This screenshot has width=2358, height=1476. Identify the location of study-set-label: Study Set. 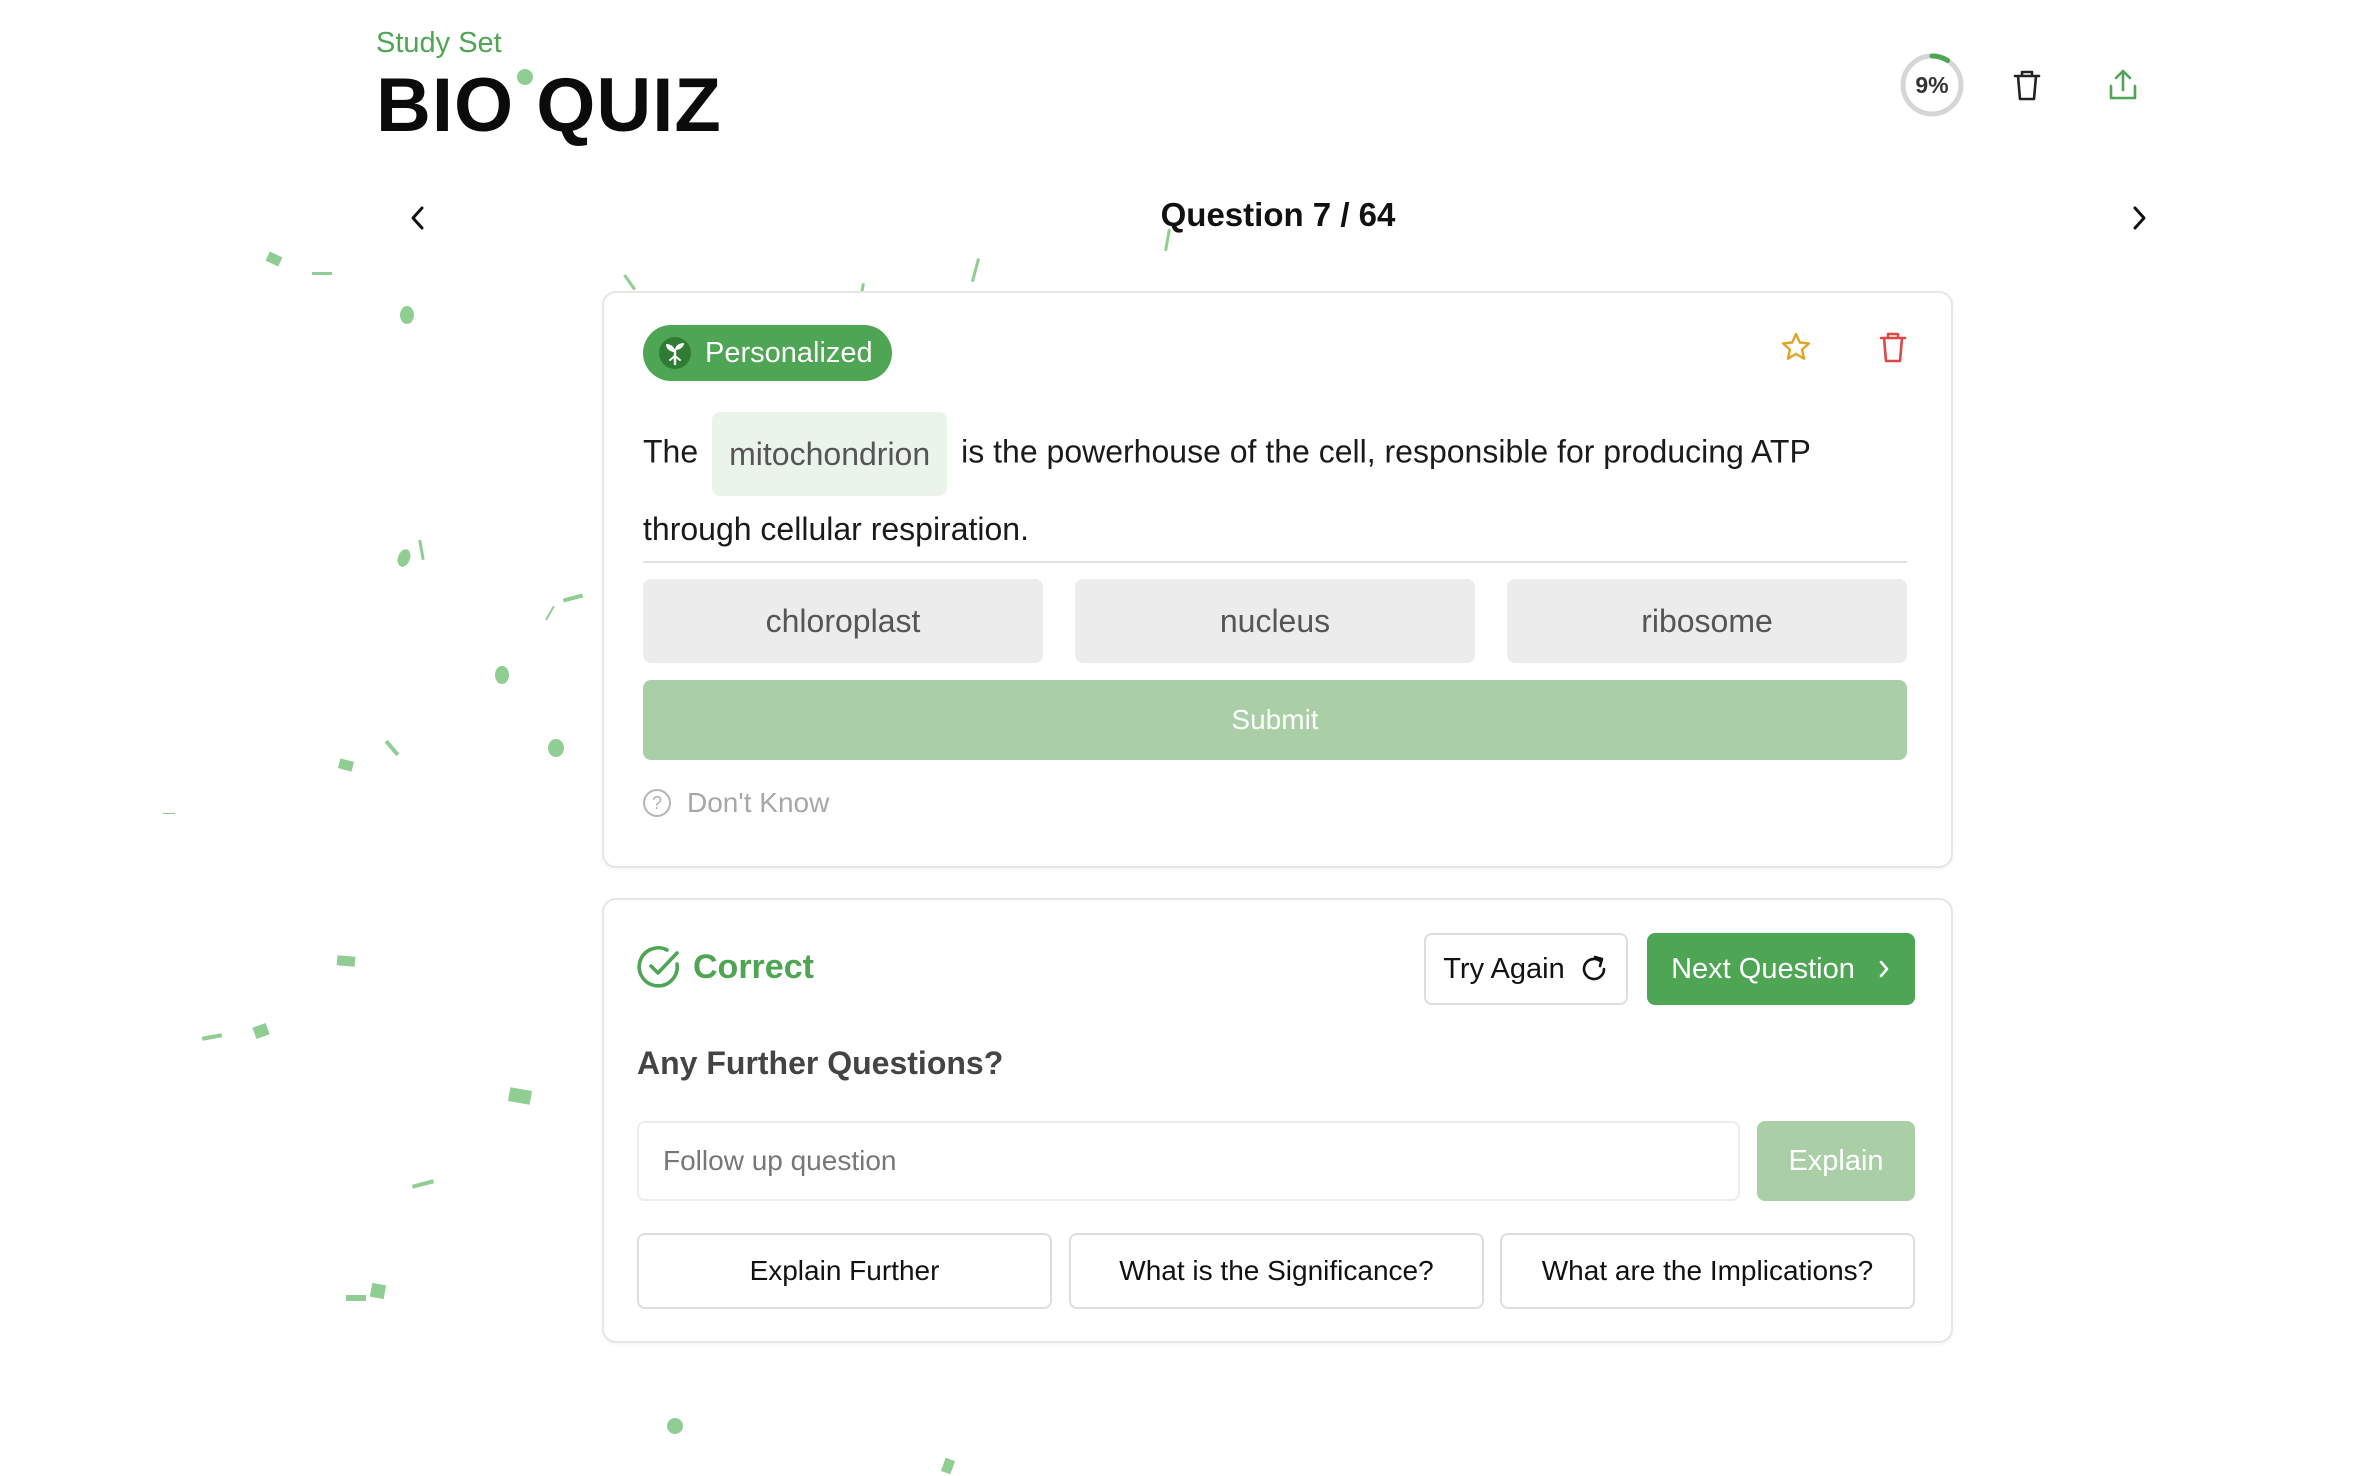
(439, 43).